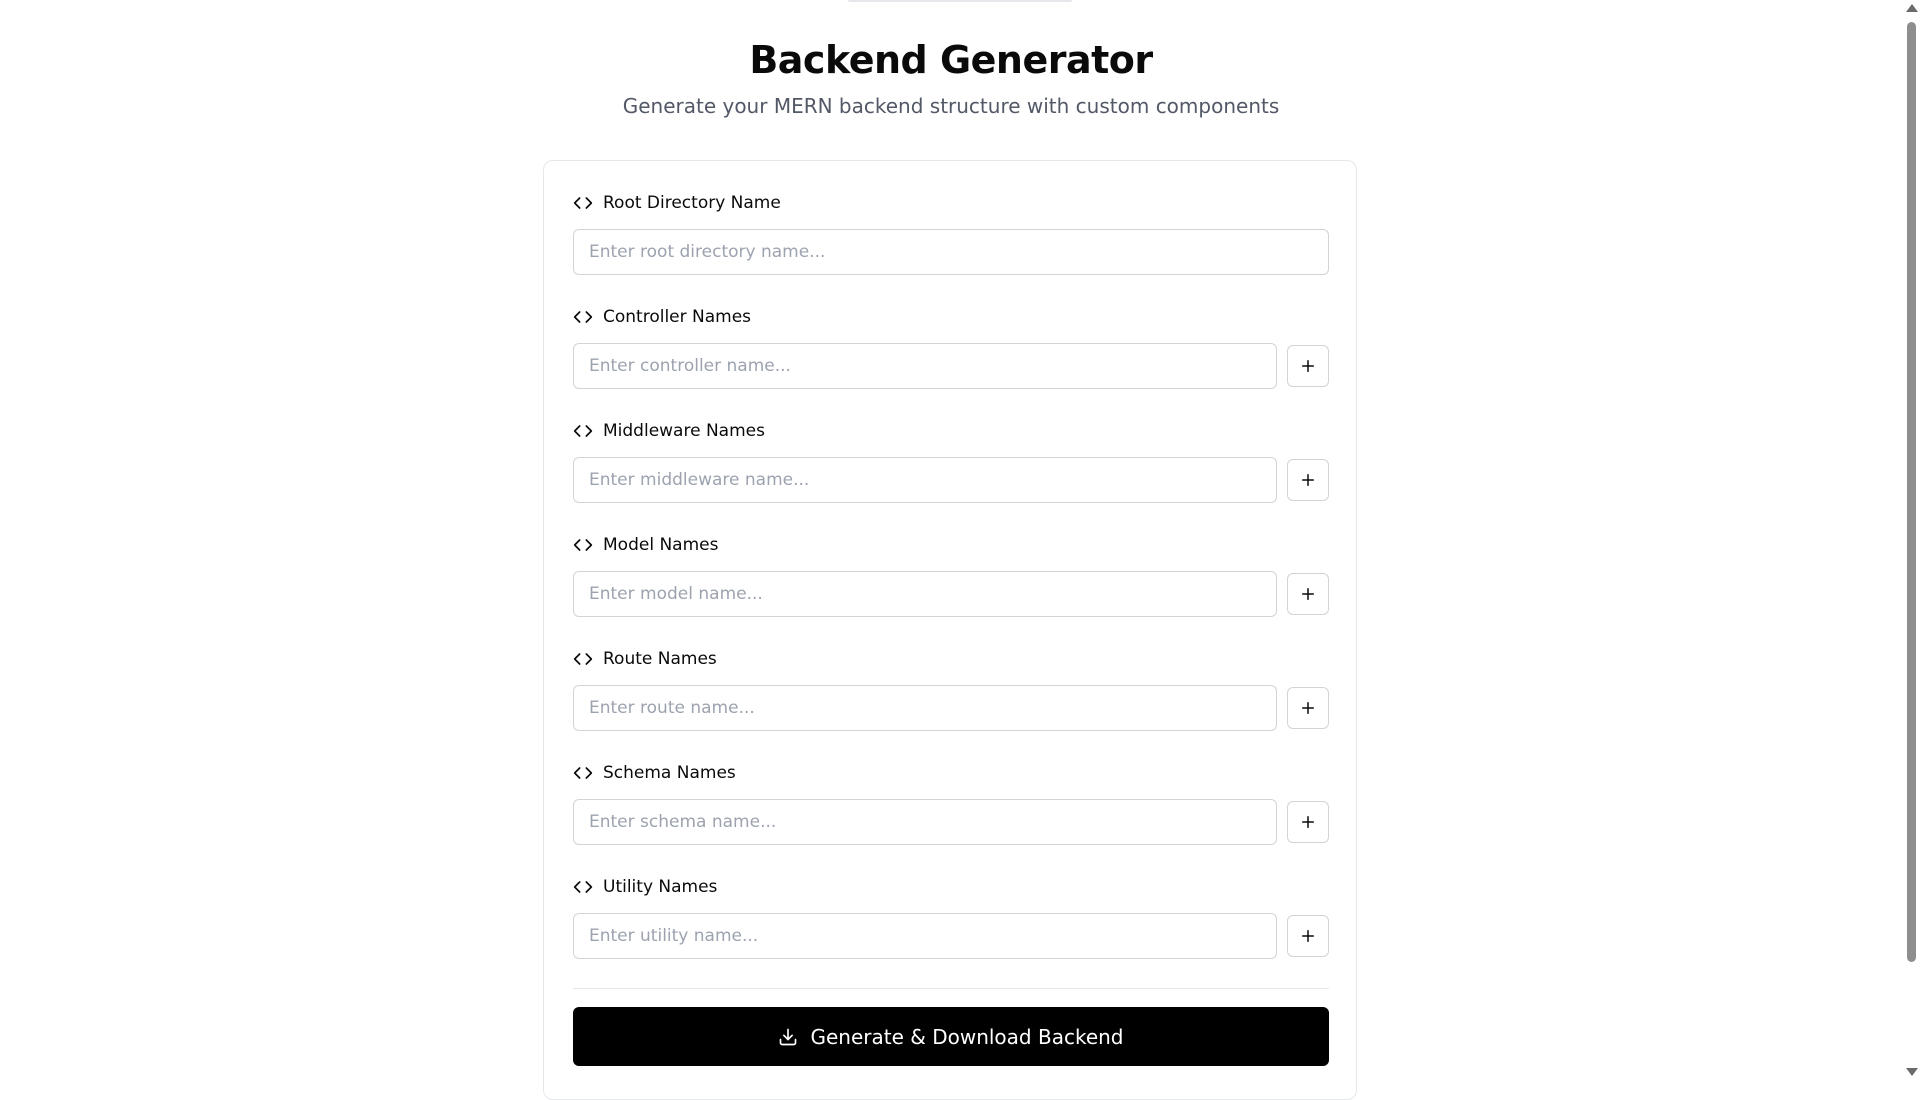 This screenshot has width=1920, height=1100. What do you see at coordinates (660, 887) in the screenshot?
I see `utility-names-label-text: Utility Names` at bounding box center [660, 887].